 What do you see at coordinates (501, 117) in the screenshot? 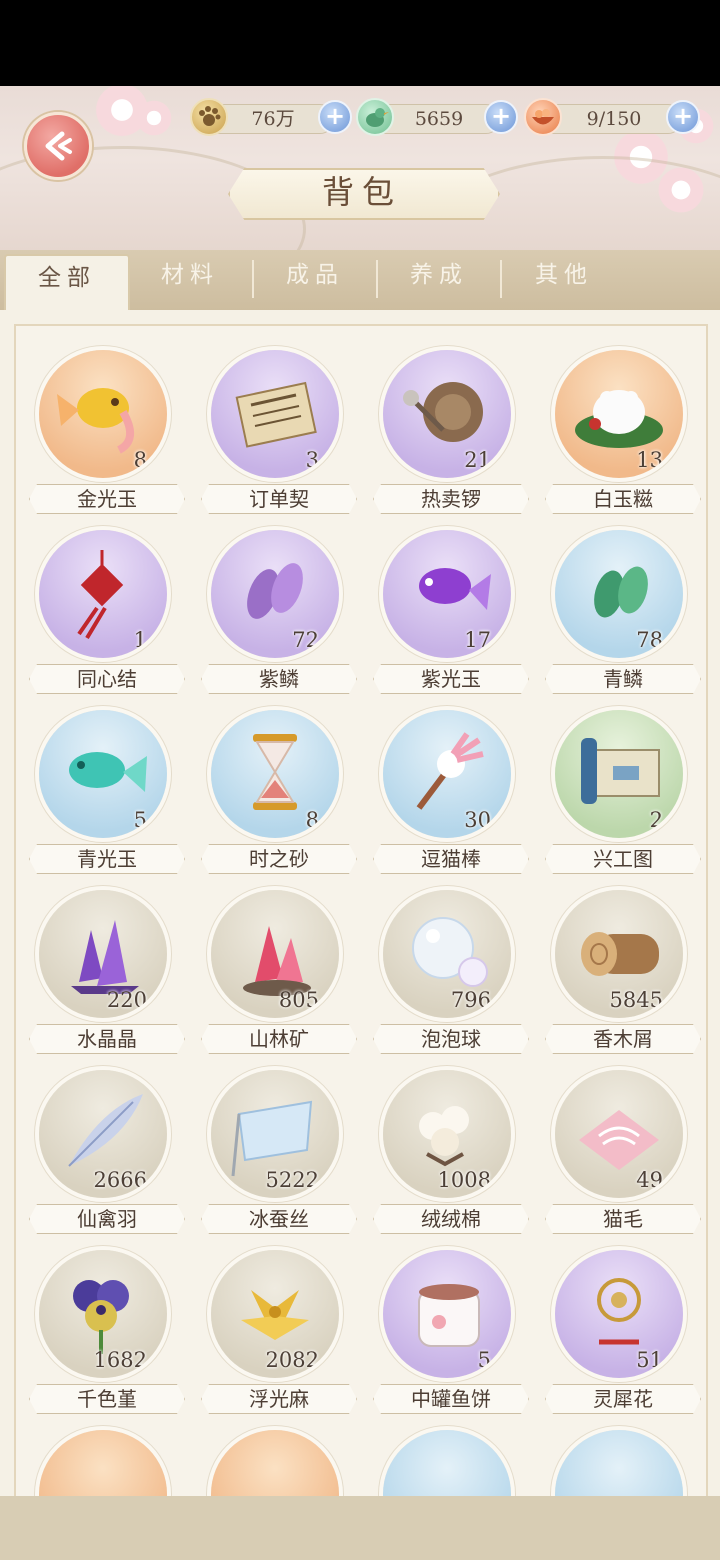
I see `add-jade-button: +` at bounding box center [501, 117].